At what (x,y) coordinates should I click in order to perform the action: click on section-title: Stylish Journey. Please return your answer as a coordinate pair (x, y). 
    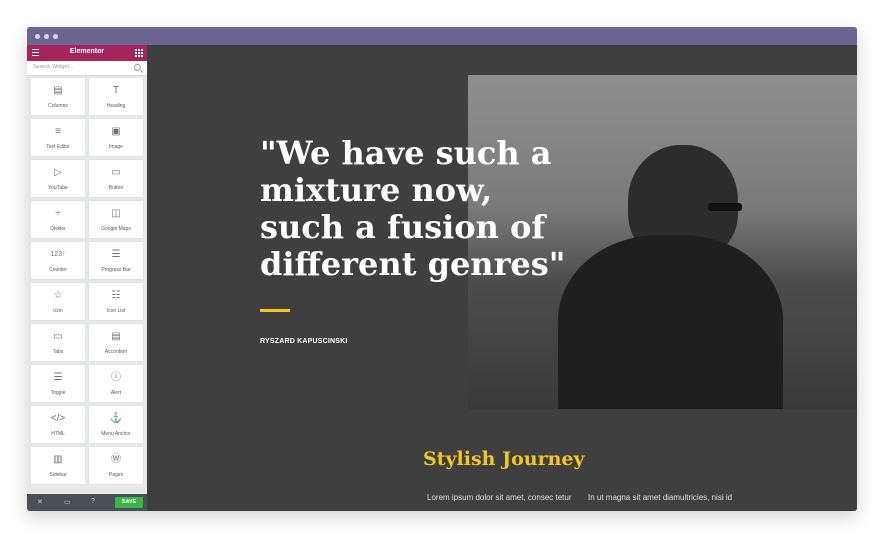
    Looking at the image, I should click on (504, 459).